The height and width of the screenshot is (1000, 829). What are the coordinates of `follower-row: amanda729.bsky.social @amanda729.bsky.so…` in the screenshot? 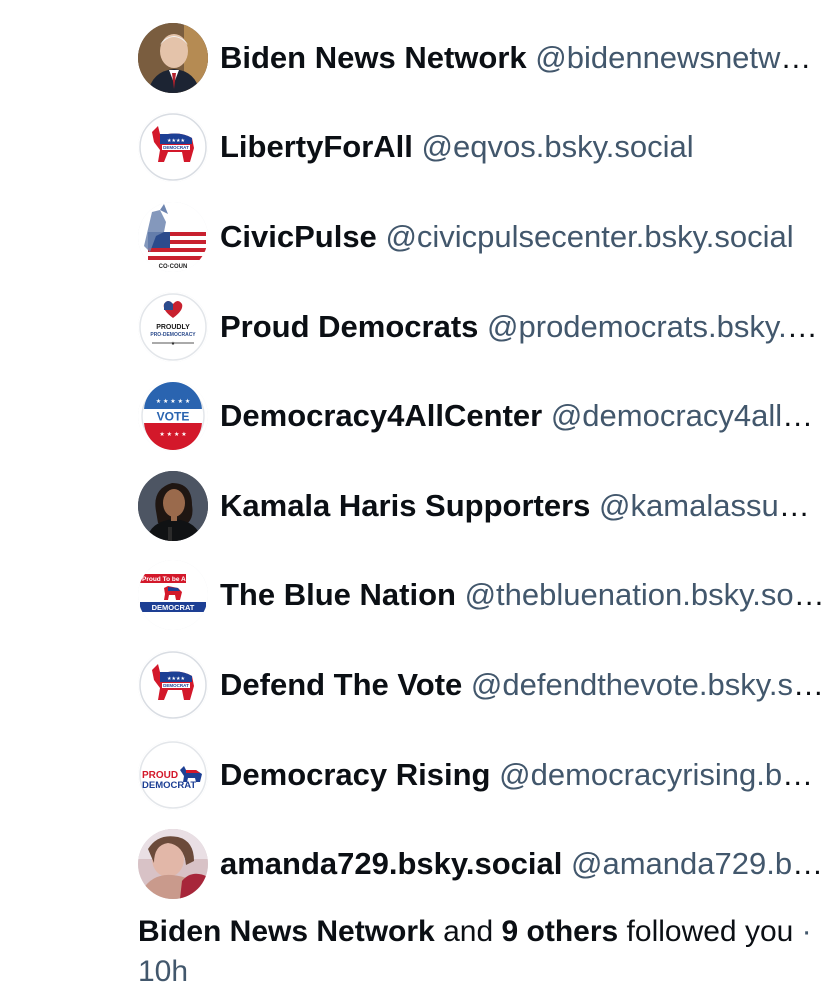 It's located at (483, 864).